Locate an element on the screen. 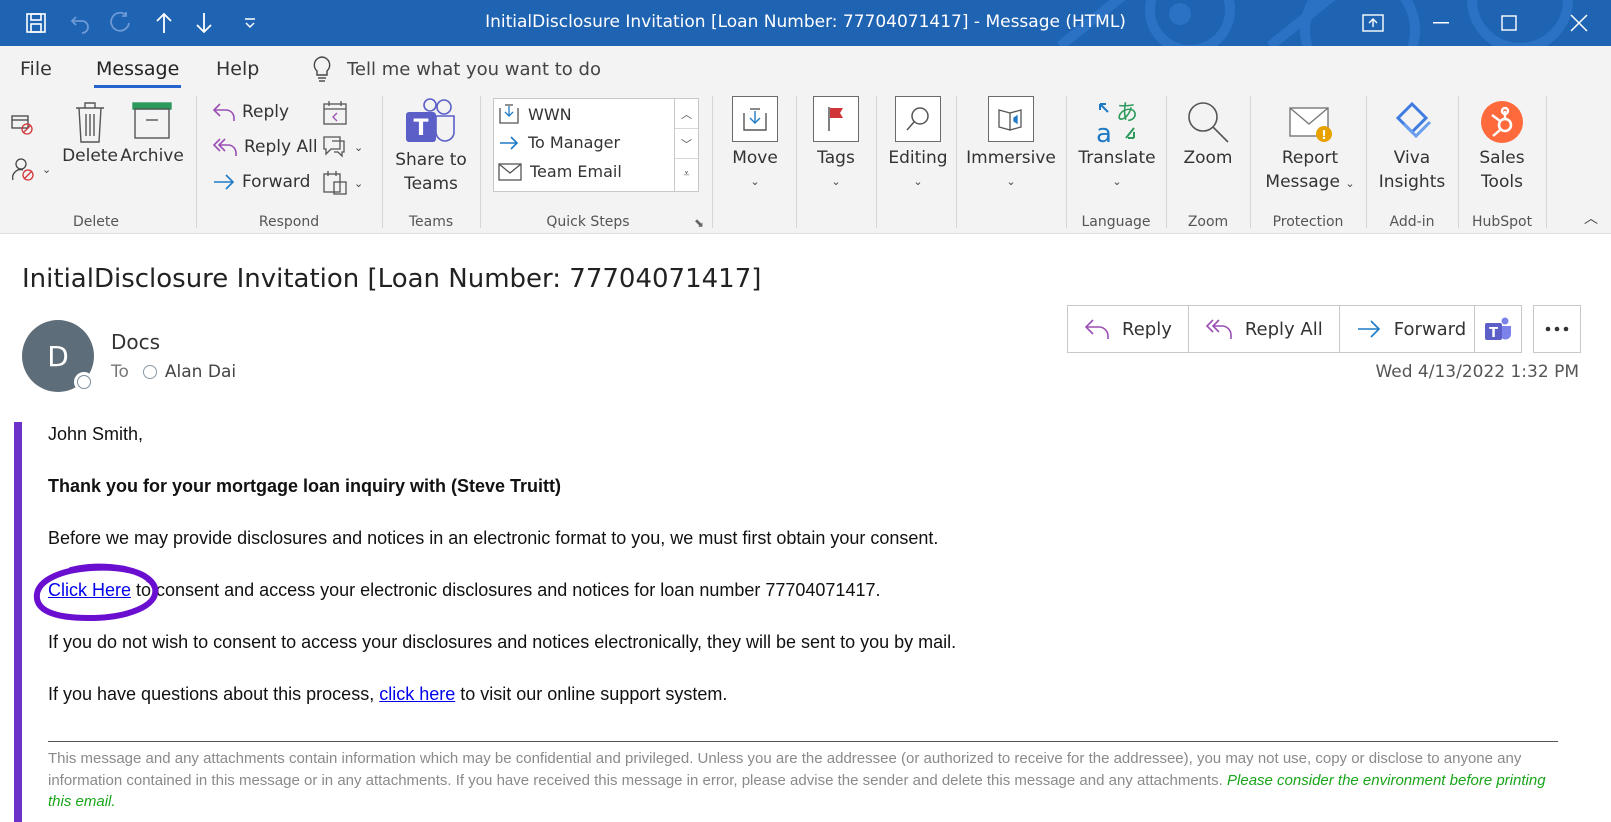  tags-button: Tags ⌄ is located at coordinates (836, 145).